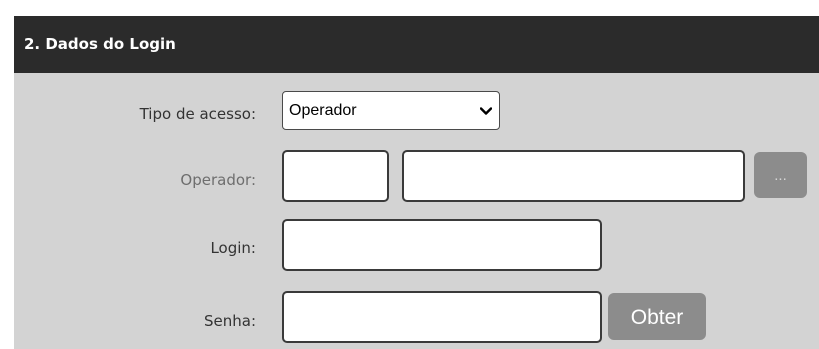 Image resolution: width=819 pixels, height=349 pixels. Describe the element at coordinates (486, 111) in the screenshot. I see `chevron-down-icon` at that location.